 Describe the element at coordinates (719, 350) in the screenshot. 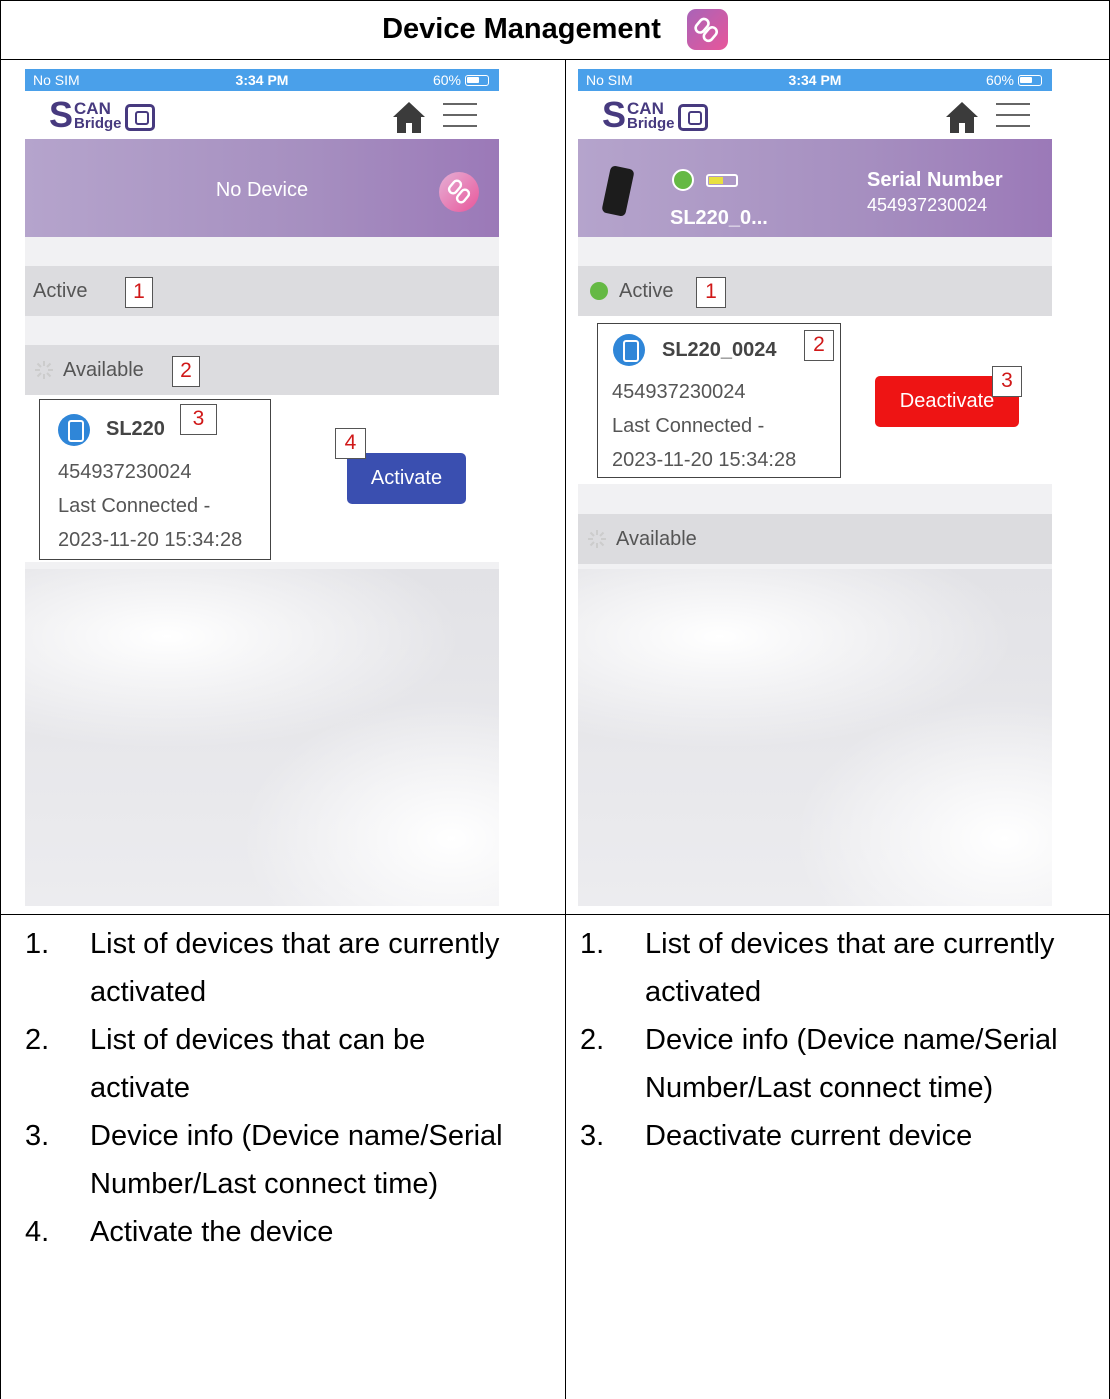

I see `device-name: SL220_0024` at that location.